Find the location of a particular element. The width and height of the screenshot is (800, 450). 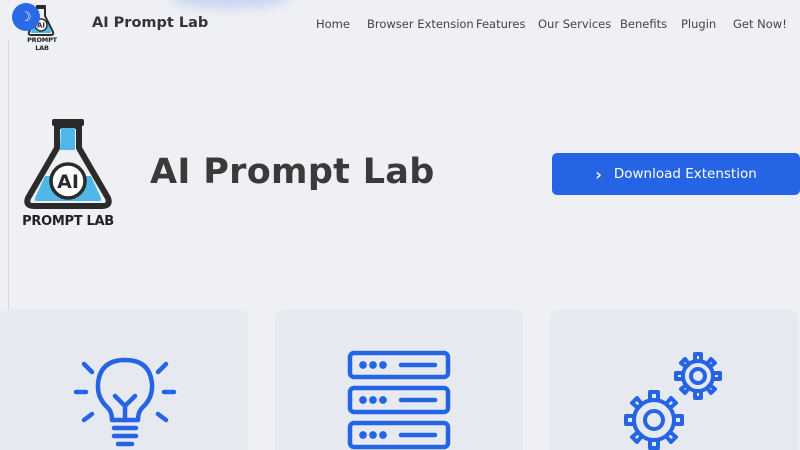

nav-plugin: Plugin is located at coordinates (698, 24).